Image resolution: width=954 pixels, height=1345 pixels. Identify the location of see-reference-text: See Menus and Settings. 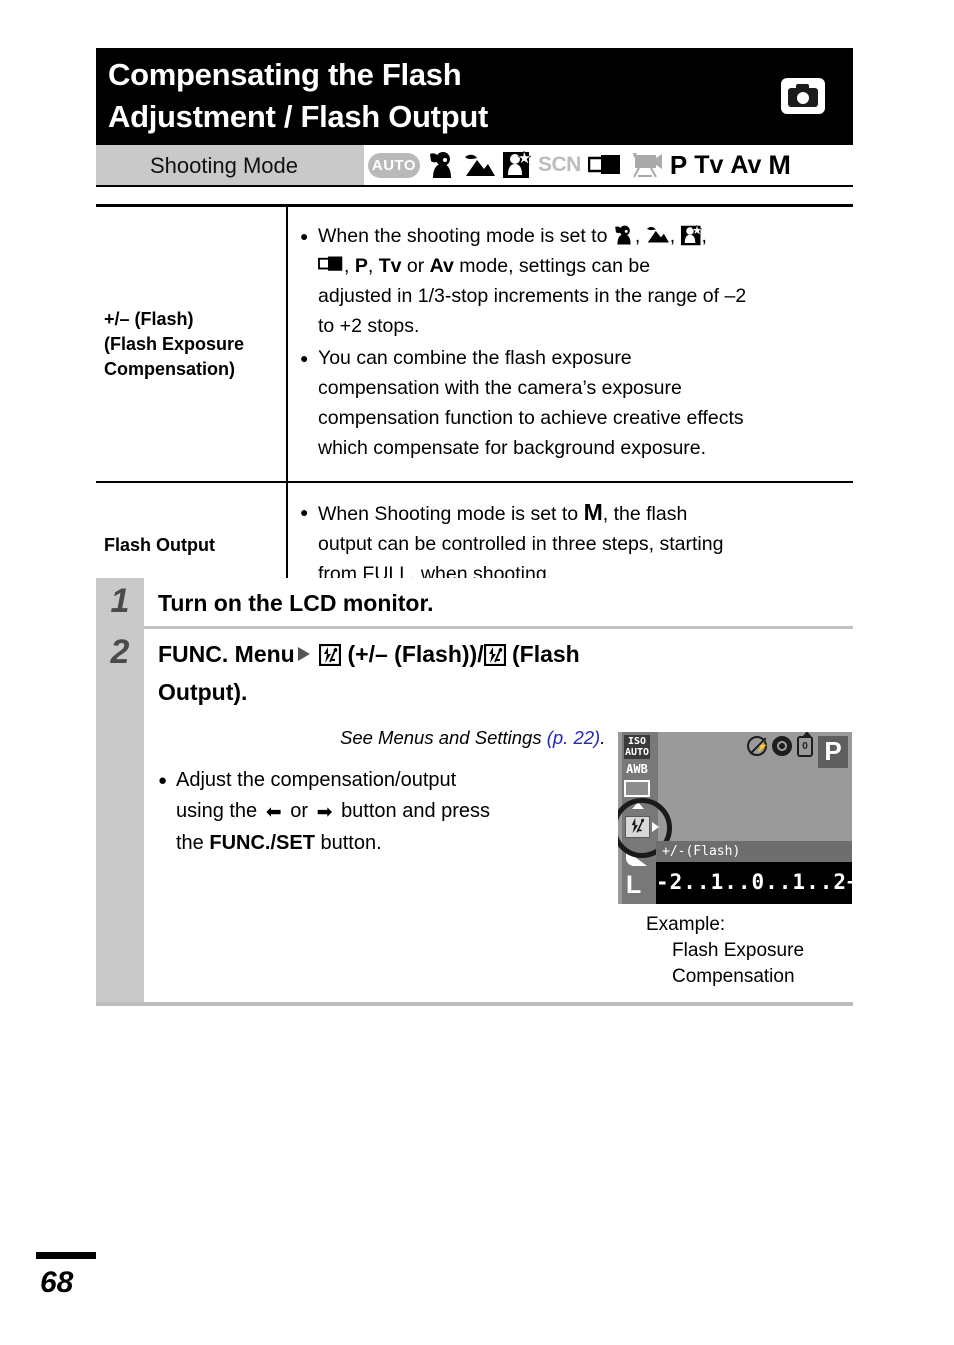
(441, 737).